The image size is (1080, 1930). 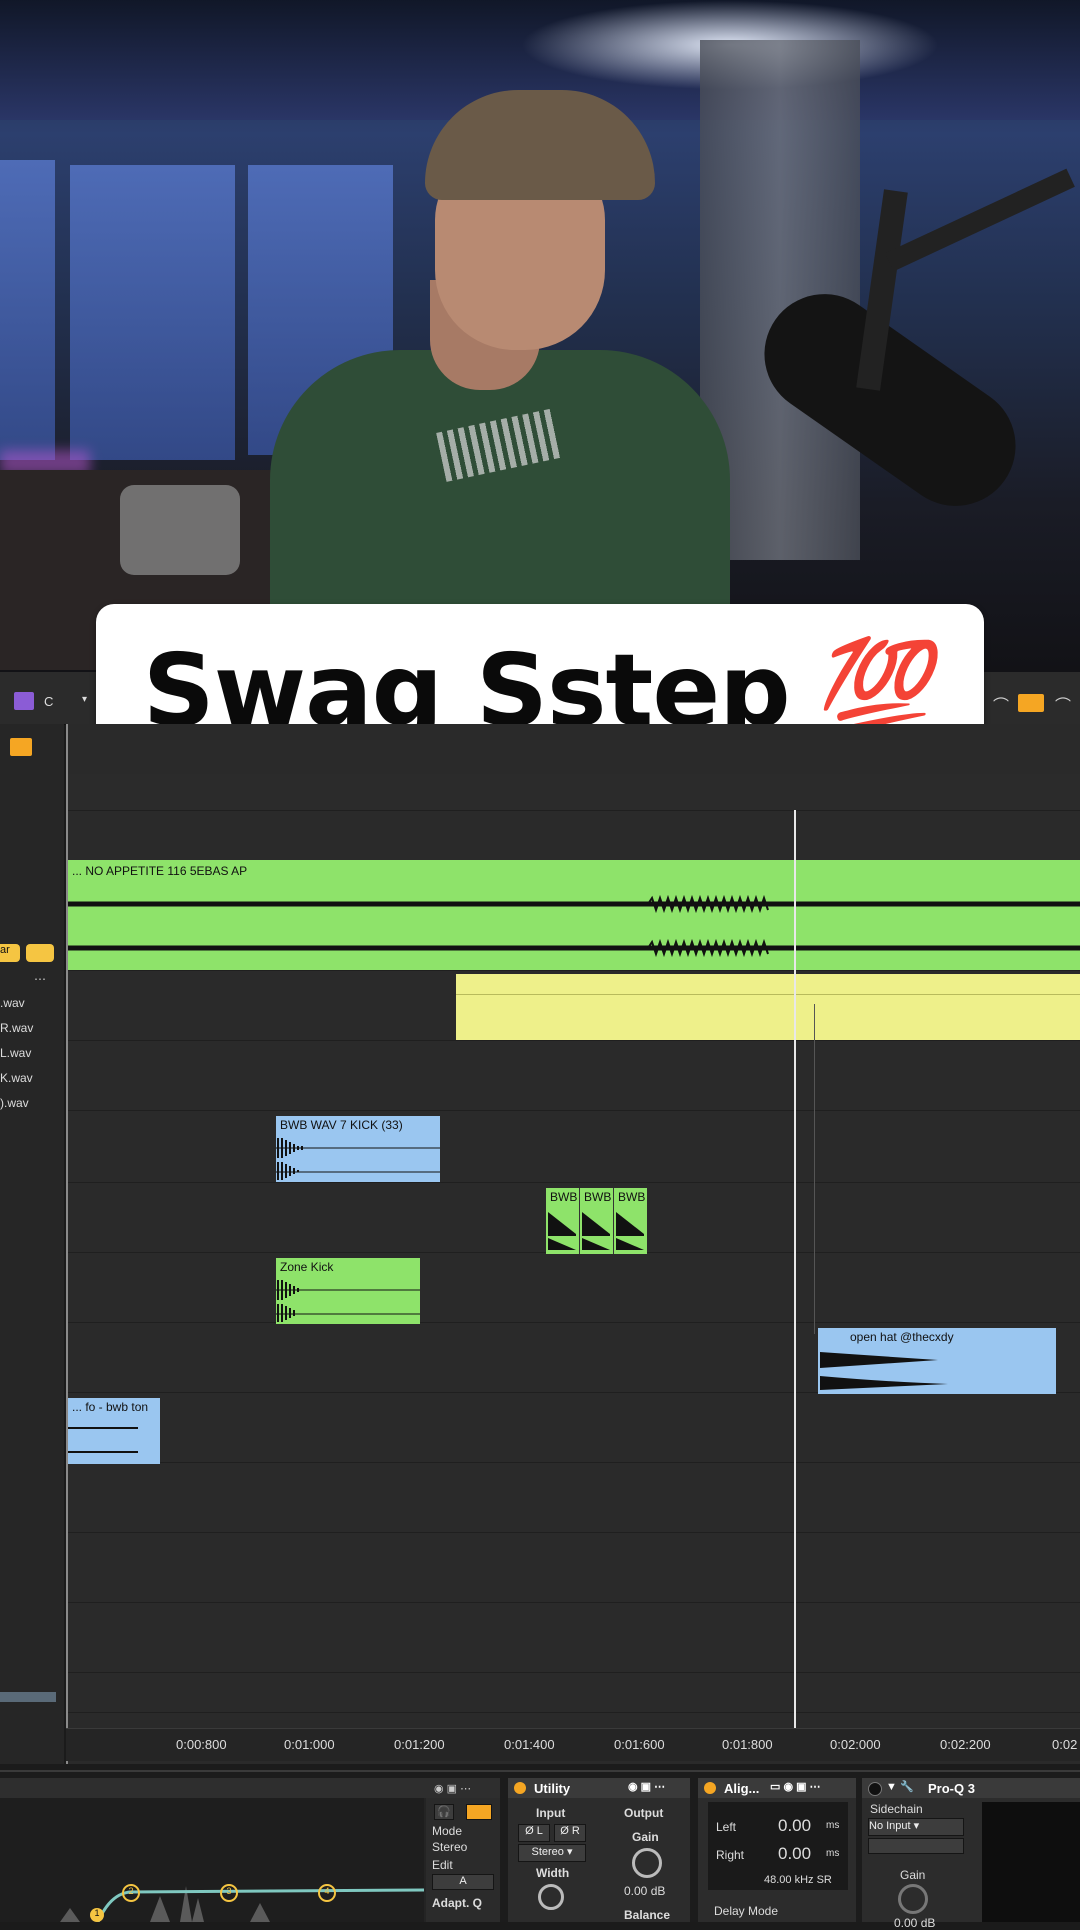 I want to click on edit-label: Edit, so click(x=442, y=1865).